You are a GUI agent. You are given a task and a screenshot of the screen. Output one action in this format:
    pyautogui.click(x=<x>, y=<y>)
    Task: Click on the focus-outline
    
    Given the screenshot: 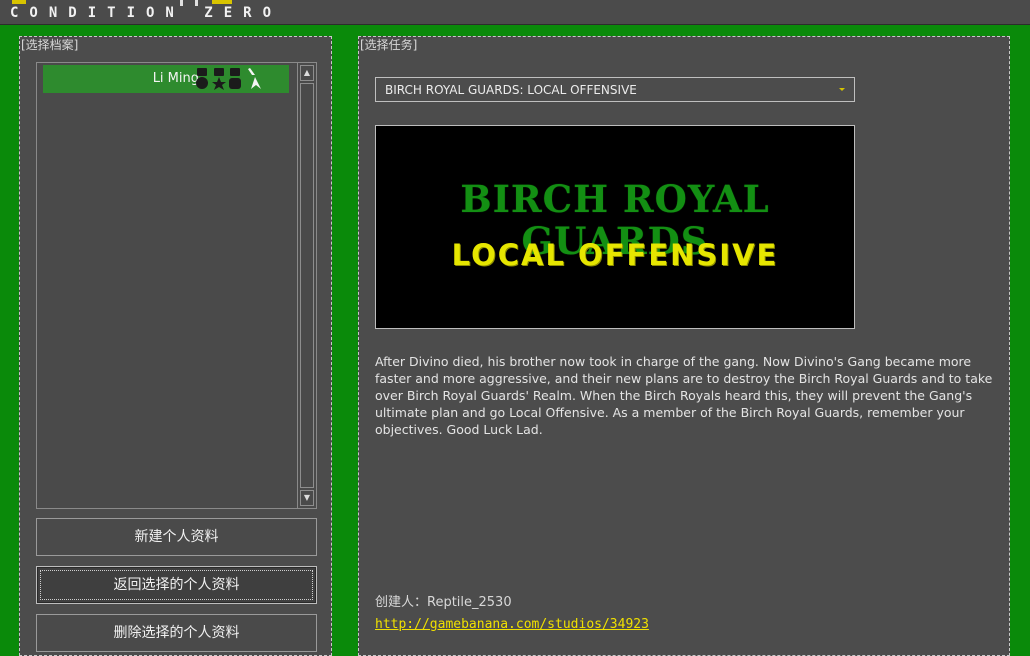 What is the action you would take?
    pyautogui.click(x=176, y=585)
    